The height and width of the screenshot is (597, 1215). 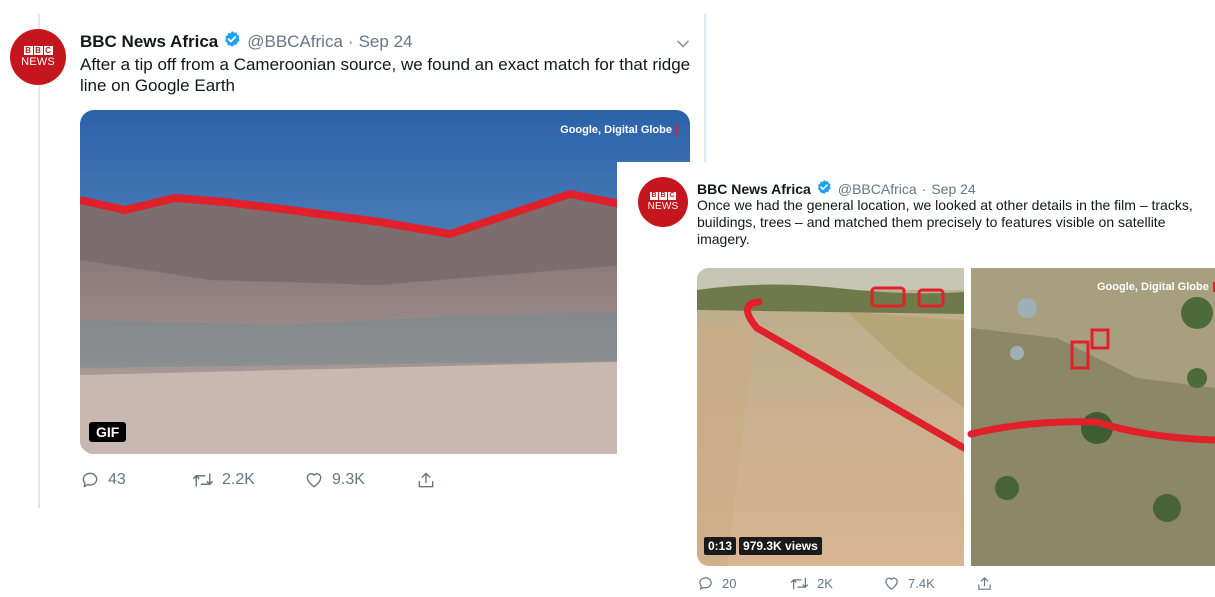 What do you see at coordinates (743, 583) in the screenshot?
I see `reply-button: 20` at bounding box center [743, 583].